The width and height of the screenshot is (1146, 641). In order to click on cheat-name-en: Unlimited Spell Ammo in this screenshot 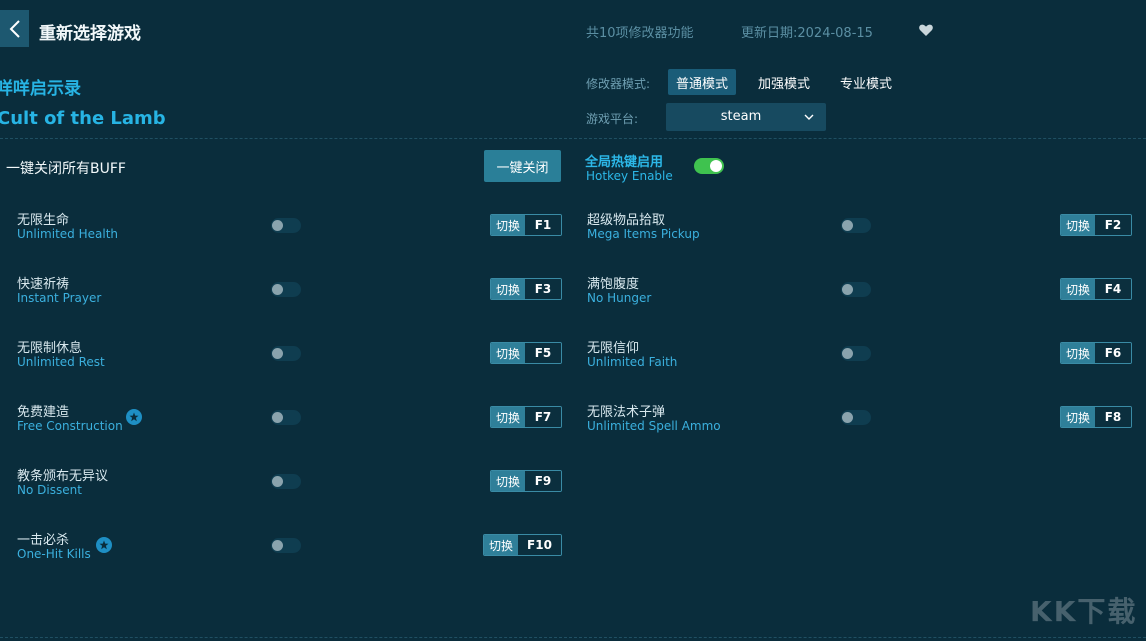, I will do `click(654, 426)`.